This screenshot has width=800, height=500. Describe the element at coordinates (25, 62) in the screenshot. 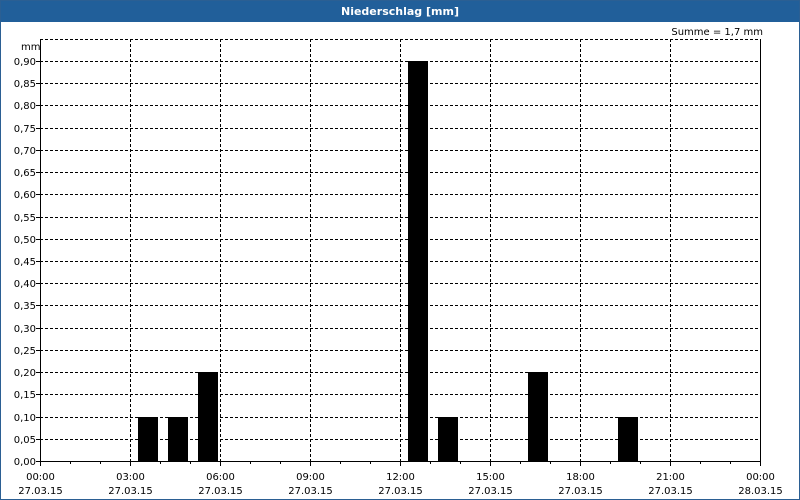

I see `y-tick-label: 0,90` at that location.